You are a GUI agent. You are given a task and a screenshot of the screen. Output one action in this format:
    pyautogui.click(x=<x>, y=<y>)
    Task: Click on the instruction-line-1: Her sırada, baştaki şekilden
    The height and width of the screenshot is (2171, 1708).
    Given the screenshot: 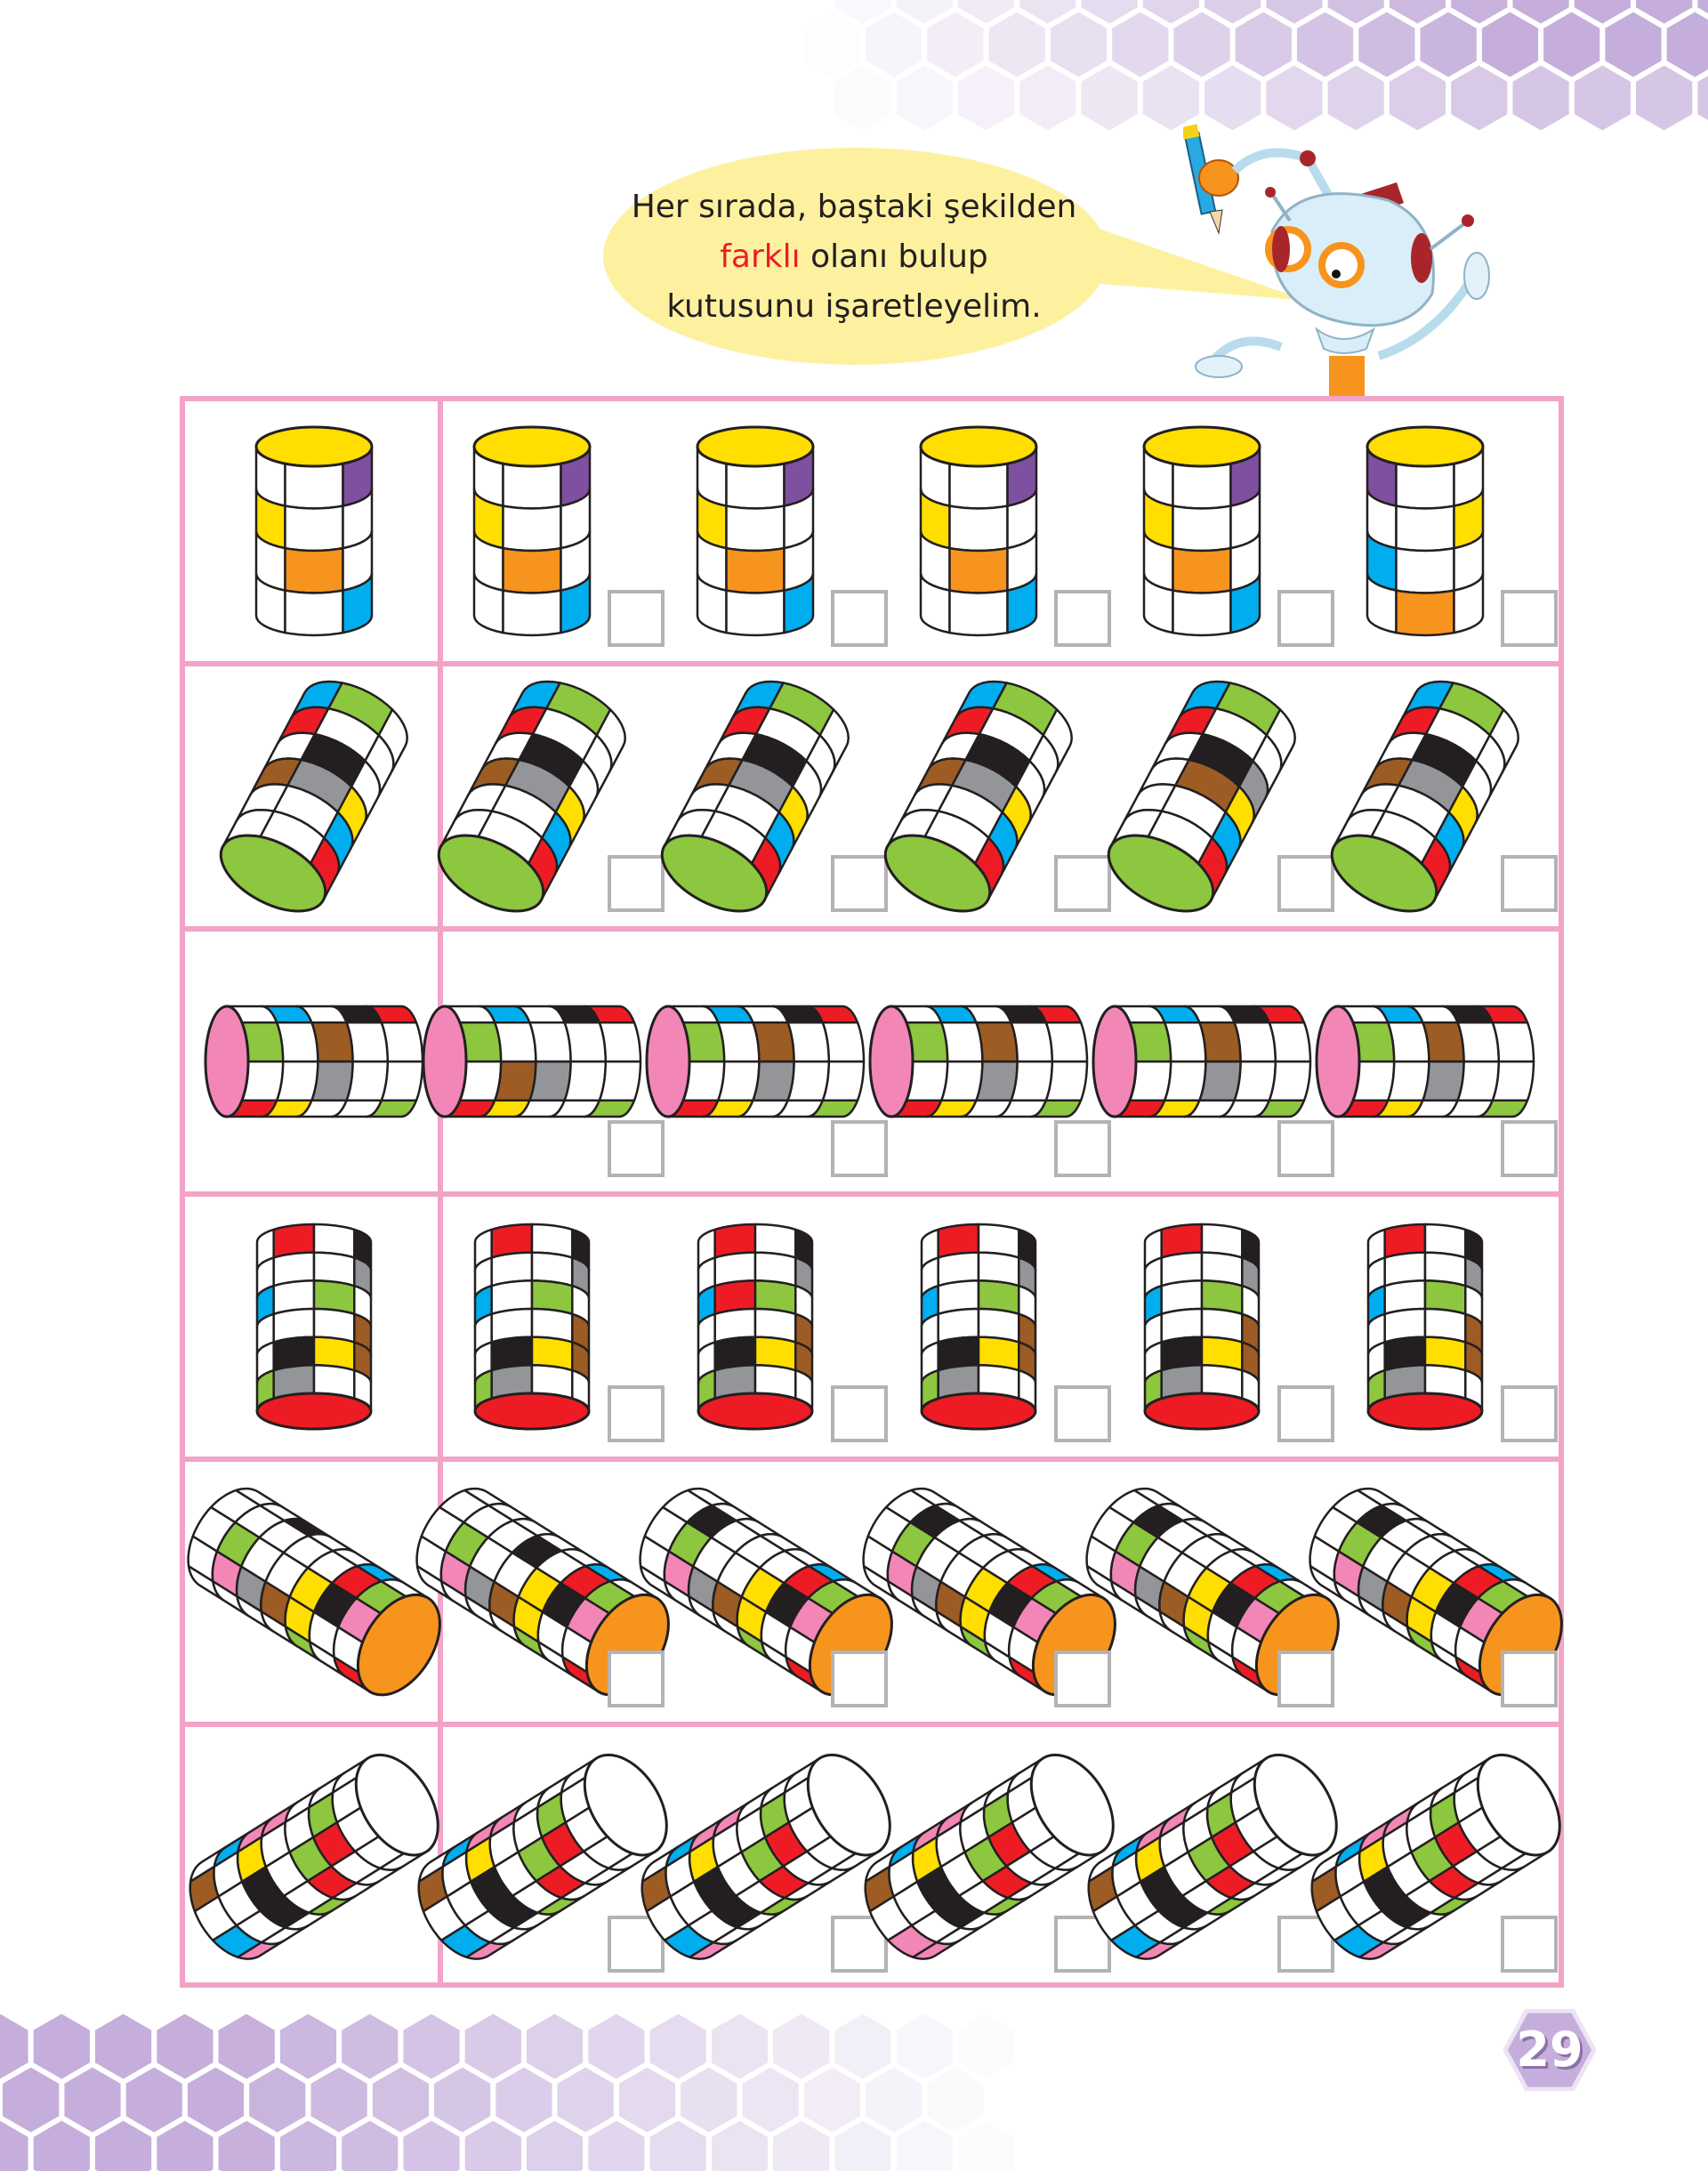 What is the action you would take?
    pyautogui.click(x=854, y=207)
    